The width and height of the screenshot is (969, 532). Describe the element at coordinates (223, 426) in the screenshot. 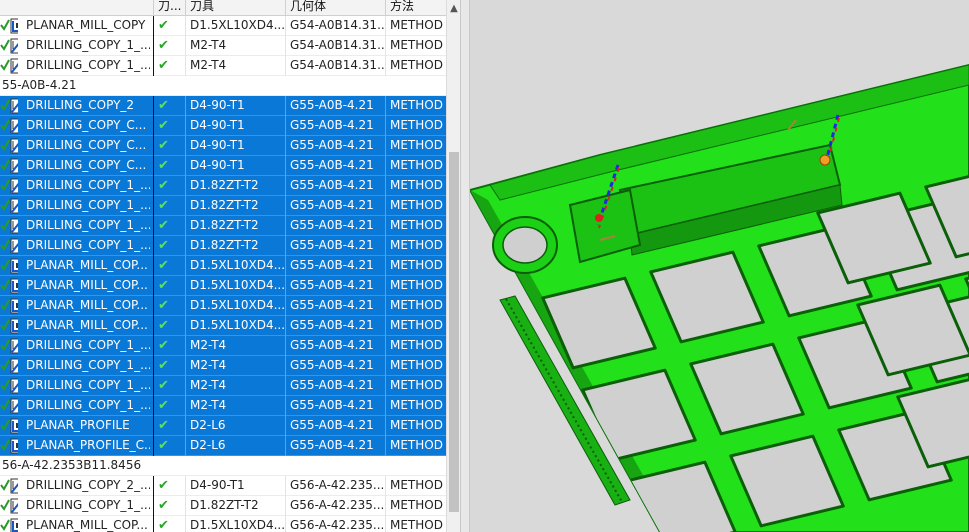

I see `operation-row: PLANAR_PROFILE ✔ D2-L6 G55-A0B-4.21 METHOD` at that location.